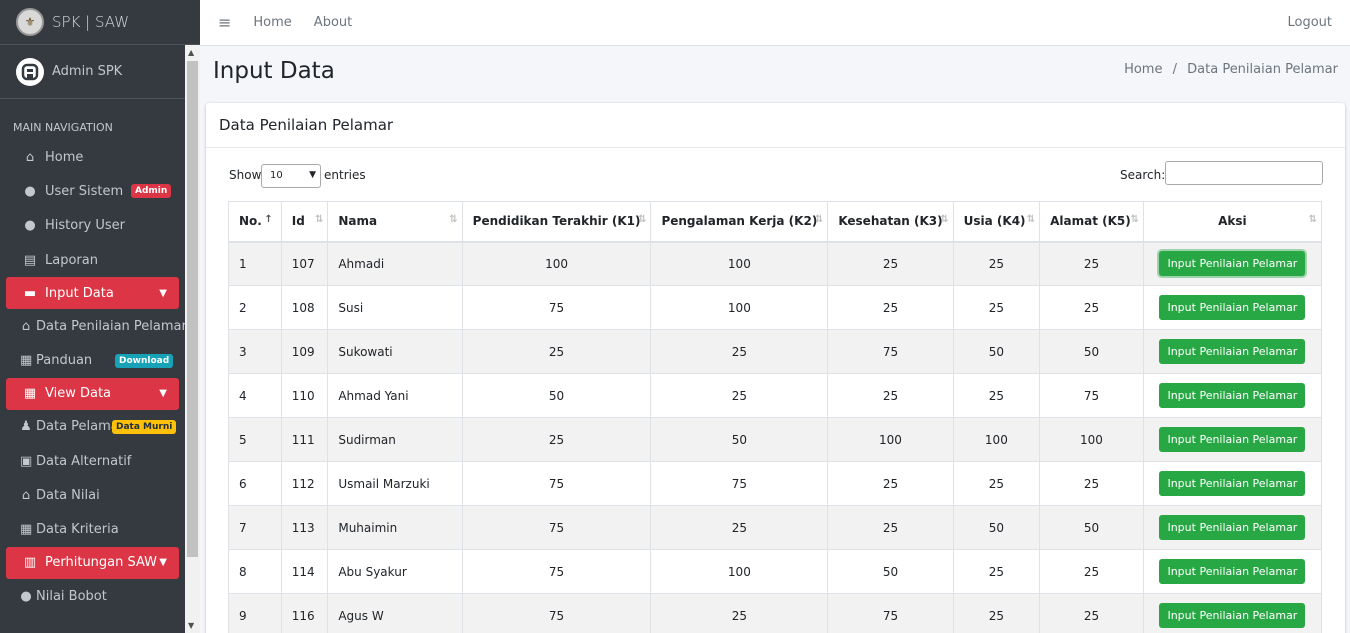 Image resolution: width=1350 pixels, height=633 pixels. I want to click on table-cell: Susi, so click(395, 307).